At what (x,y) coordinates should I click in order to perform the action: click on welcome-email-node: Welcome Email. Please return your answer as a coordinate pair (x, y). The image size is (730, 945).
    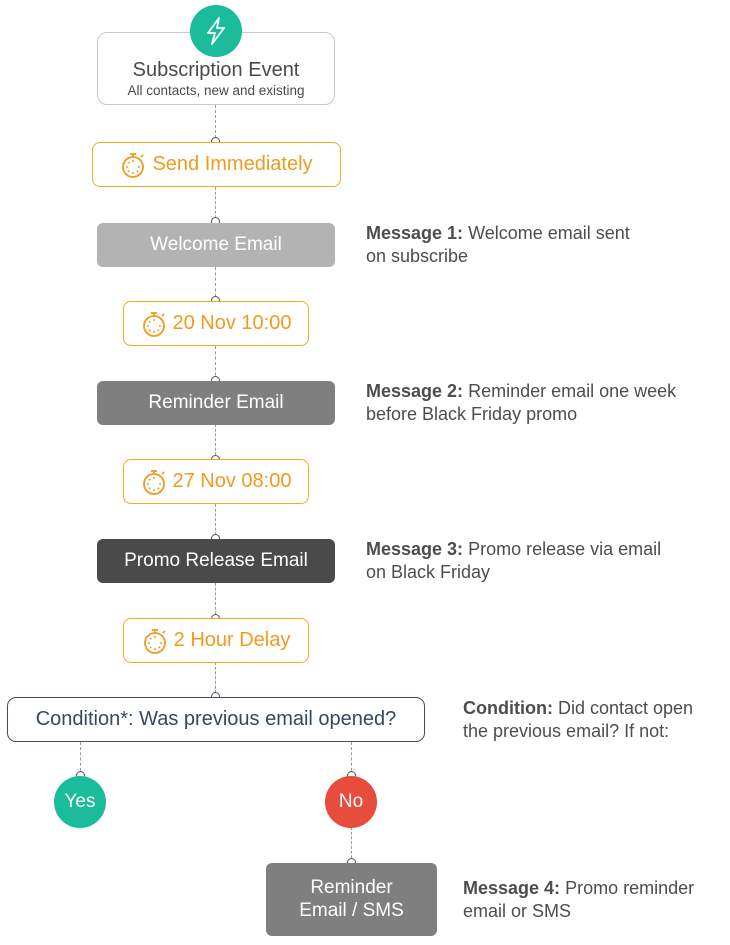
    Looking at the image, I should click on (216, 245).